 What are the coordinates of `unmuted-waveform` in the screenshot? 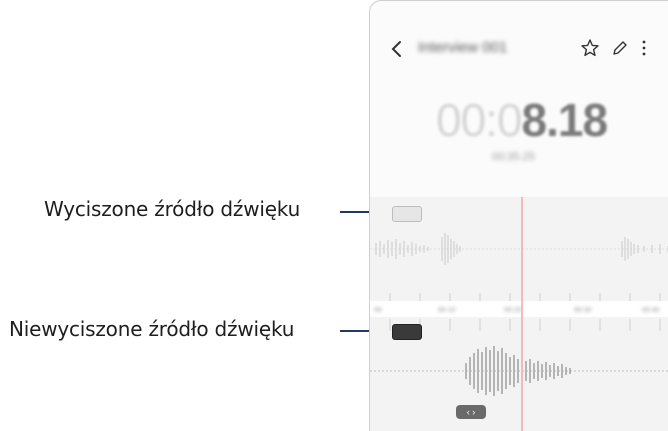 It's located at (518, 371).